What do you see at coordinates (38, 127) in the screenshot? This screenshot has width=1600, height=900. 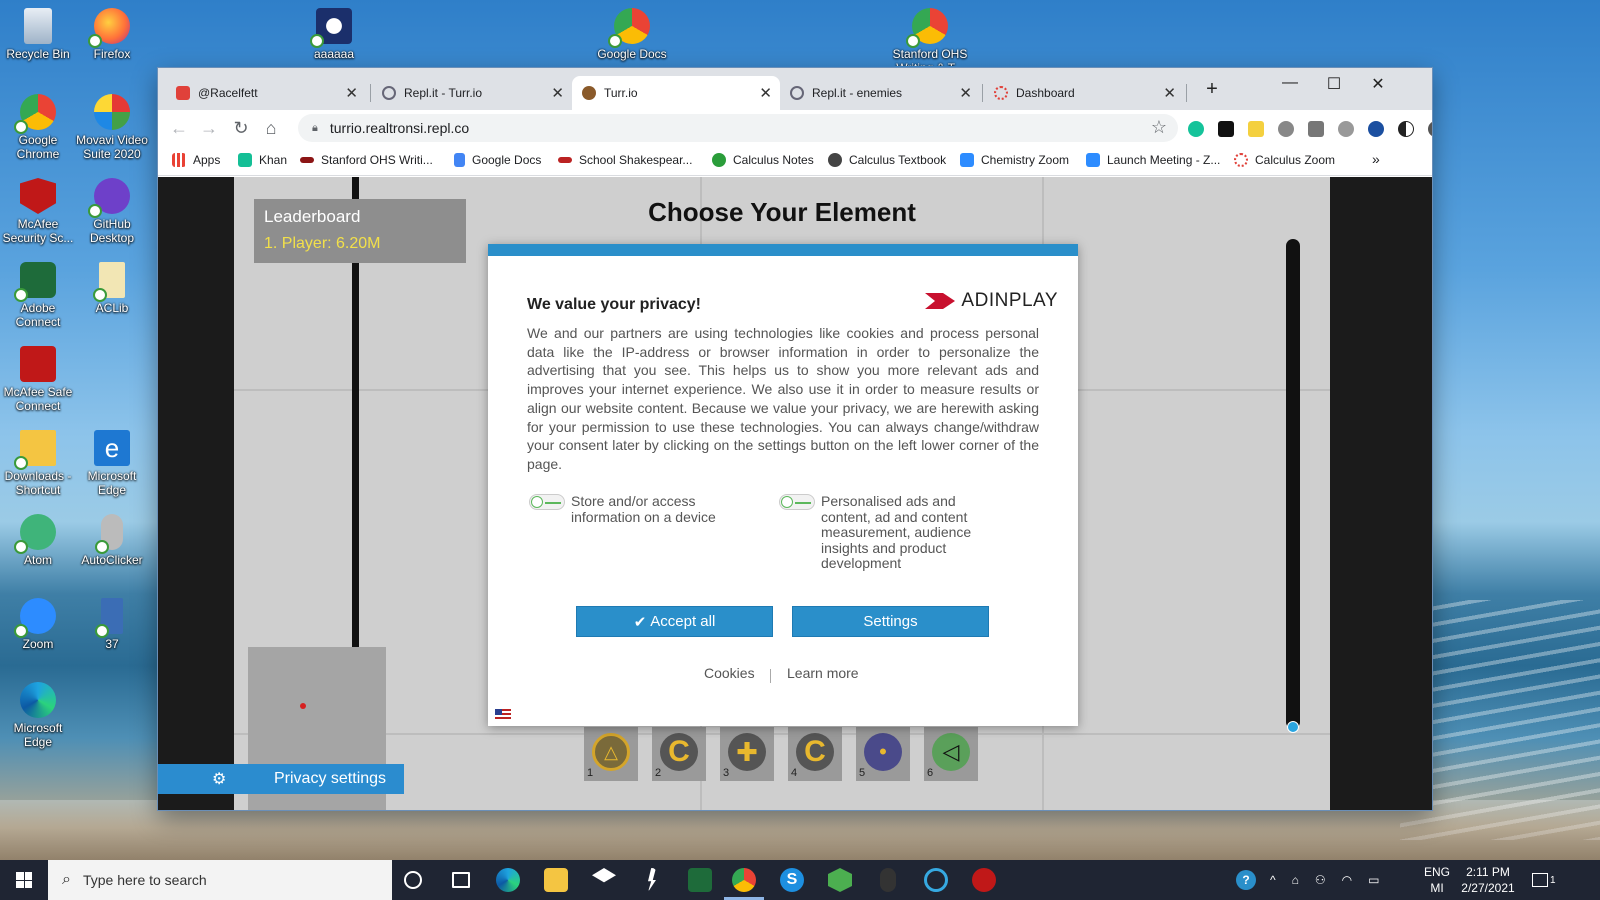 I see `desktop-icon-google-chrome: Google Chrome` at bounding box center [38, 127].